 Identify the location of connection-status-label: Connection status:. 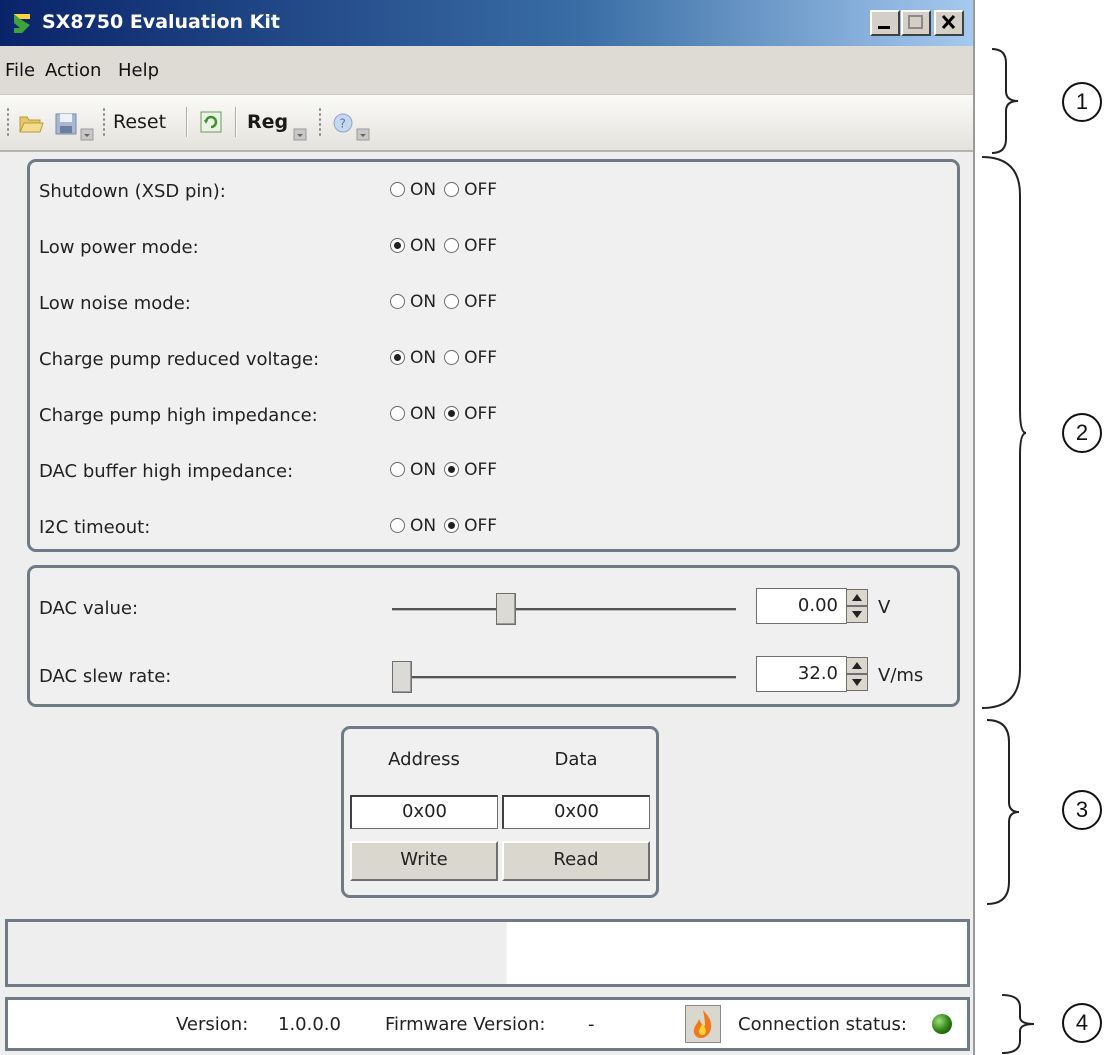
(822, 1024).